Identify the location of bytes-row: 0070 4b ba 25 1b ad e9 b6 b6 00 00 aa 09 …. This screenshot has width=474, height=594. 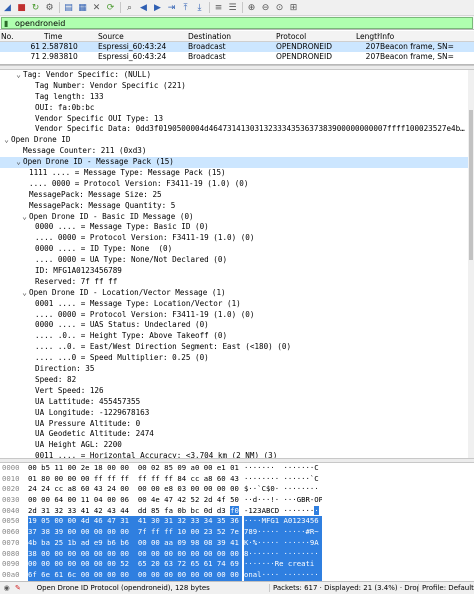
(237, 543).